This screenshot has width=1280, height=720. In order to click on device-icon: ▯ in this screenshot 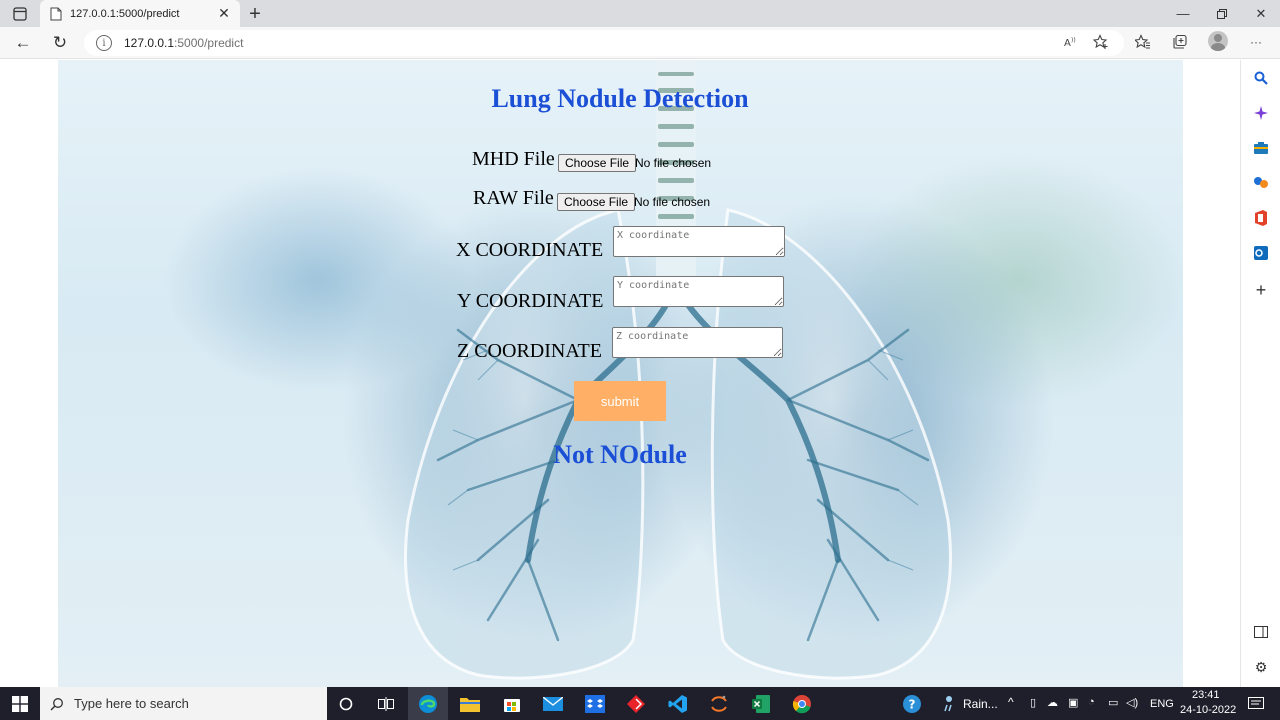, I will do `click(1033, 702)`.